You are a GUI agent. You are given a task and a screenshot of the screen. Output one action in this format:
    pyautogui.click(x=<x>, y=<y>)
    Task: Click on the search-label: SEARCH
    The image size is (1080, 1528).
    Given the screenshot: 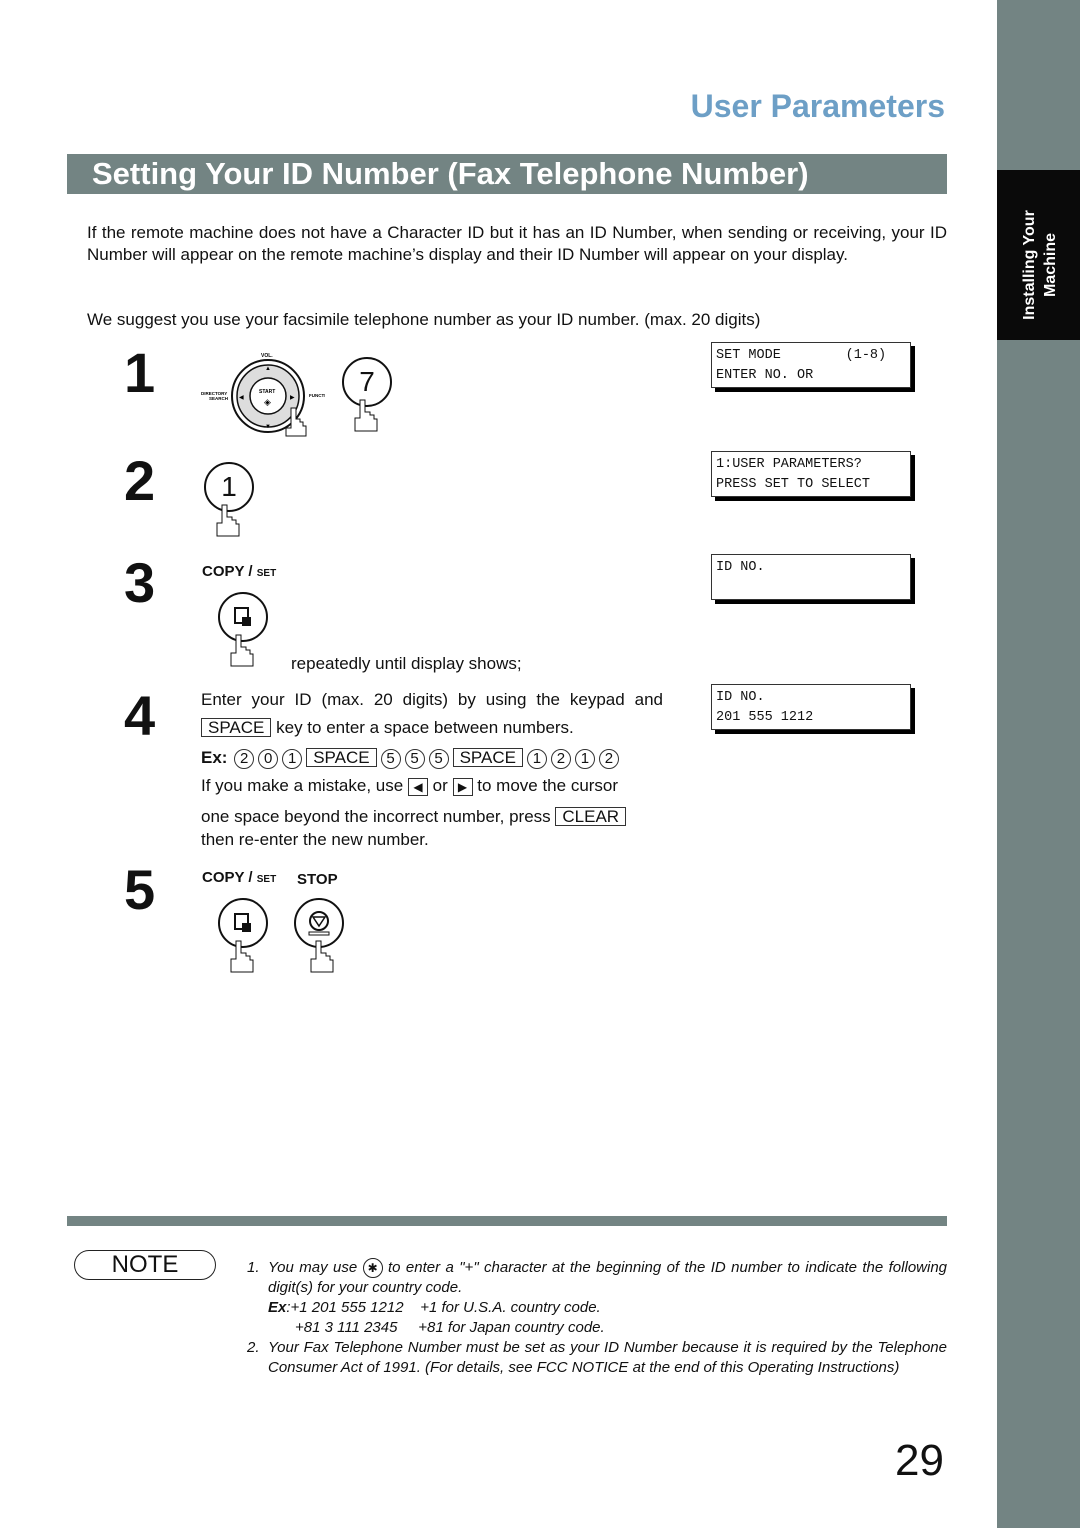 What is the action you would take?
    pyautogui.click(x=218, y=398)
    